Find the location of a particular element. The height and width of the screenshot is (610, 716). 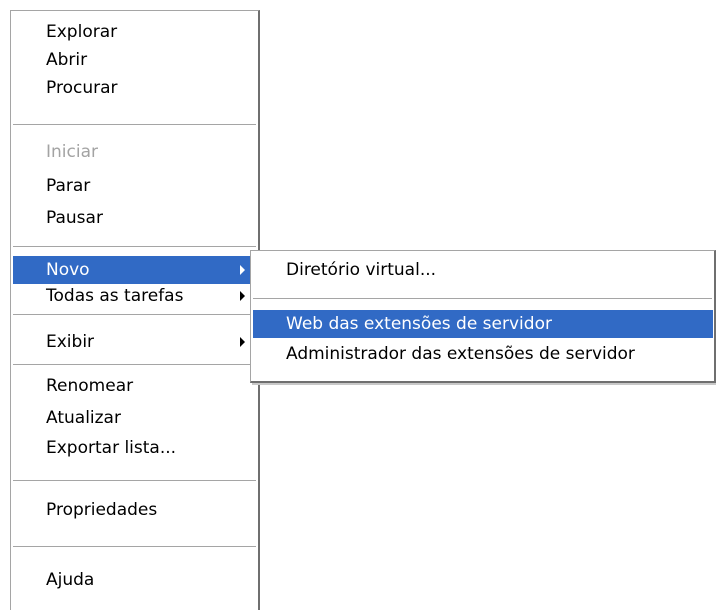

menu-item-label: Novo is located at coordinates (68, 270).